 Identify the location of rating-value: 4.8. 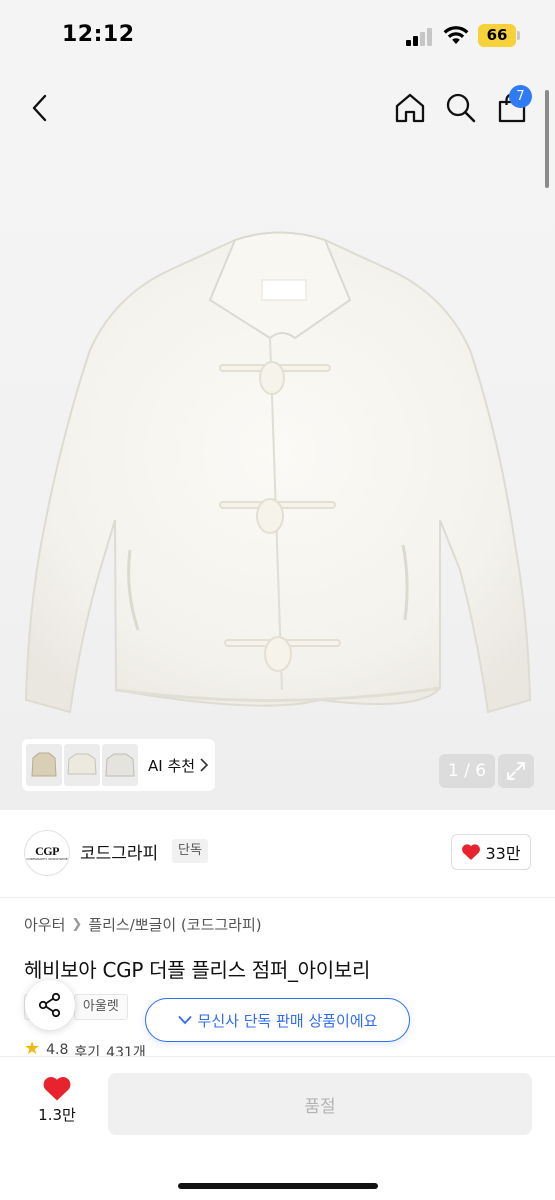
(57, 1049).